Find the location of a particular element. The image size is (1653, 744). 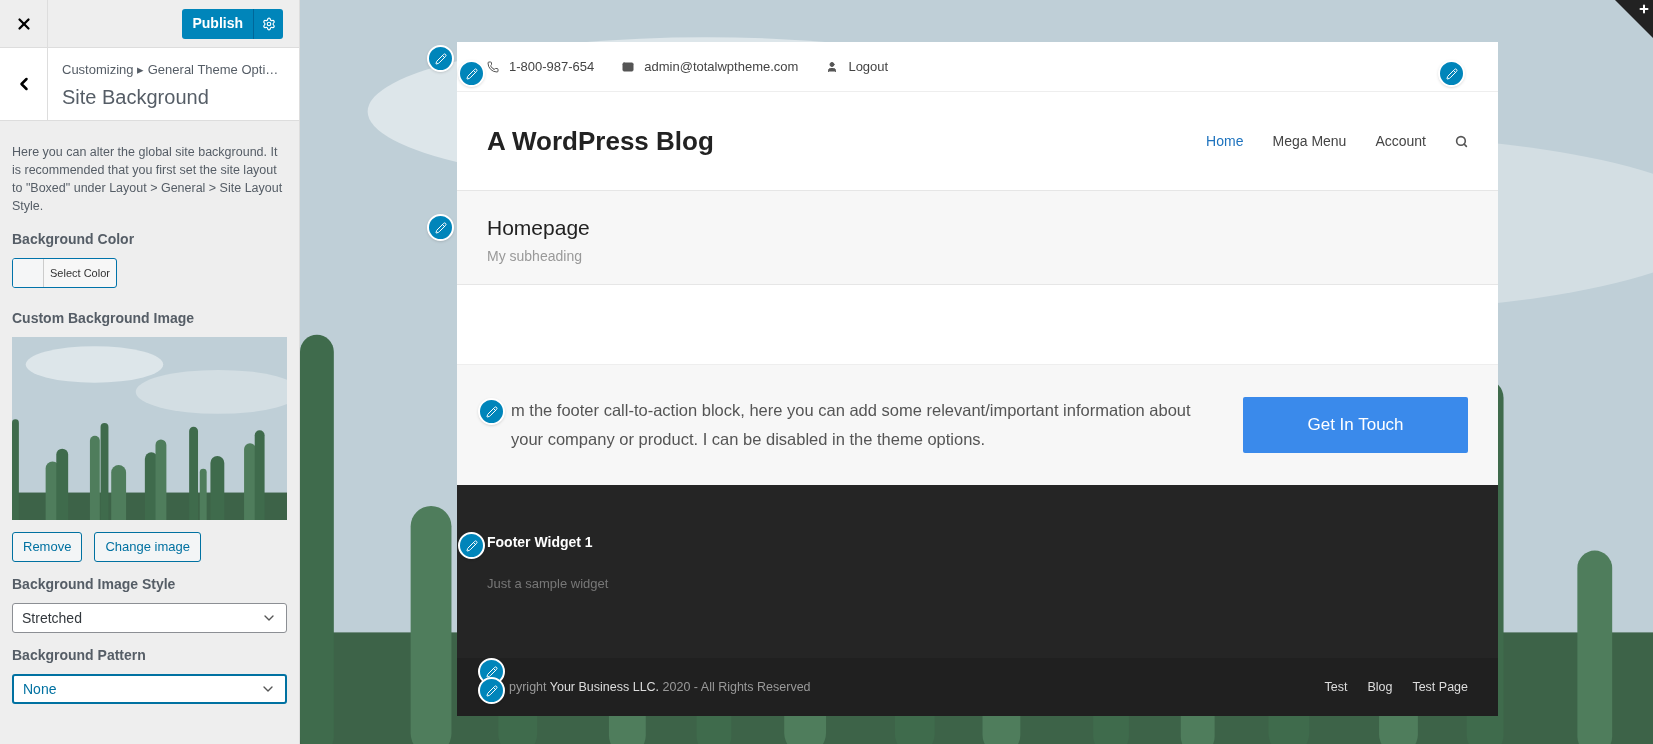

page-title: Homepage is located at coordinates (539, 228).